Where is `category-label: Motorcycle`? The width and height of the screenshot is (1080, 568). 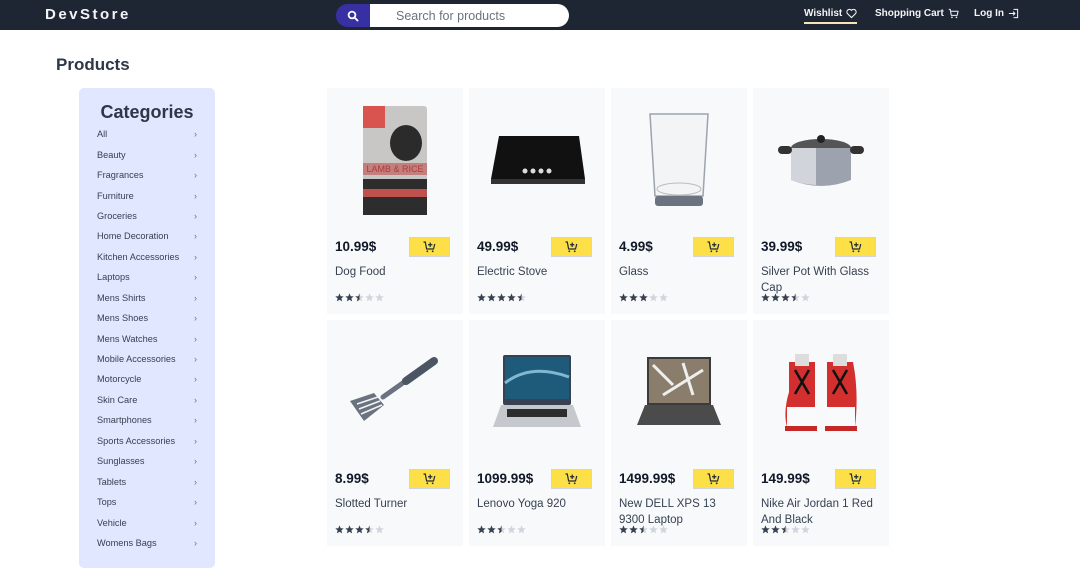
category-label: Motorcycle is located at coordinates (119, 379).